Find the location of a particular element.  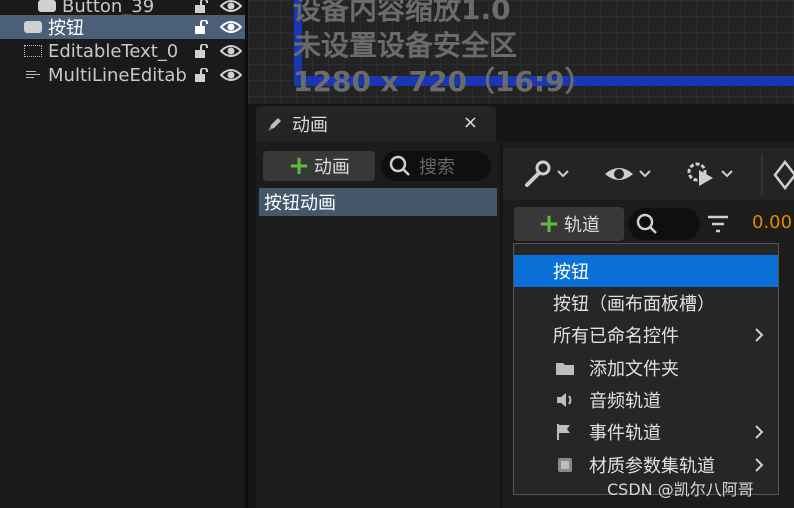

viewport-resolution-text: 1280 x 720（16:9） is located at coordinates (443, 81).